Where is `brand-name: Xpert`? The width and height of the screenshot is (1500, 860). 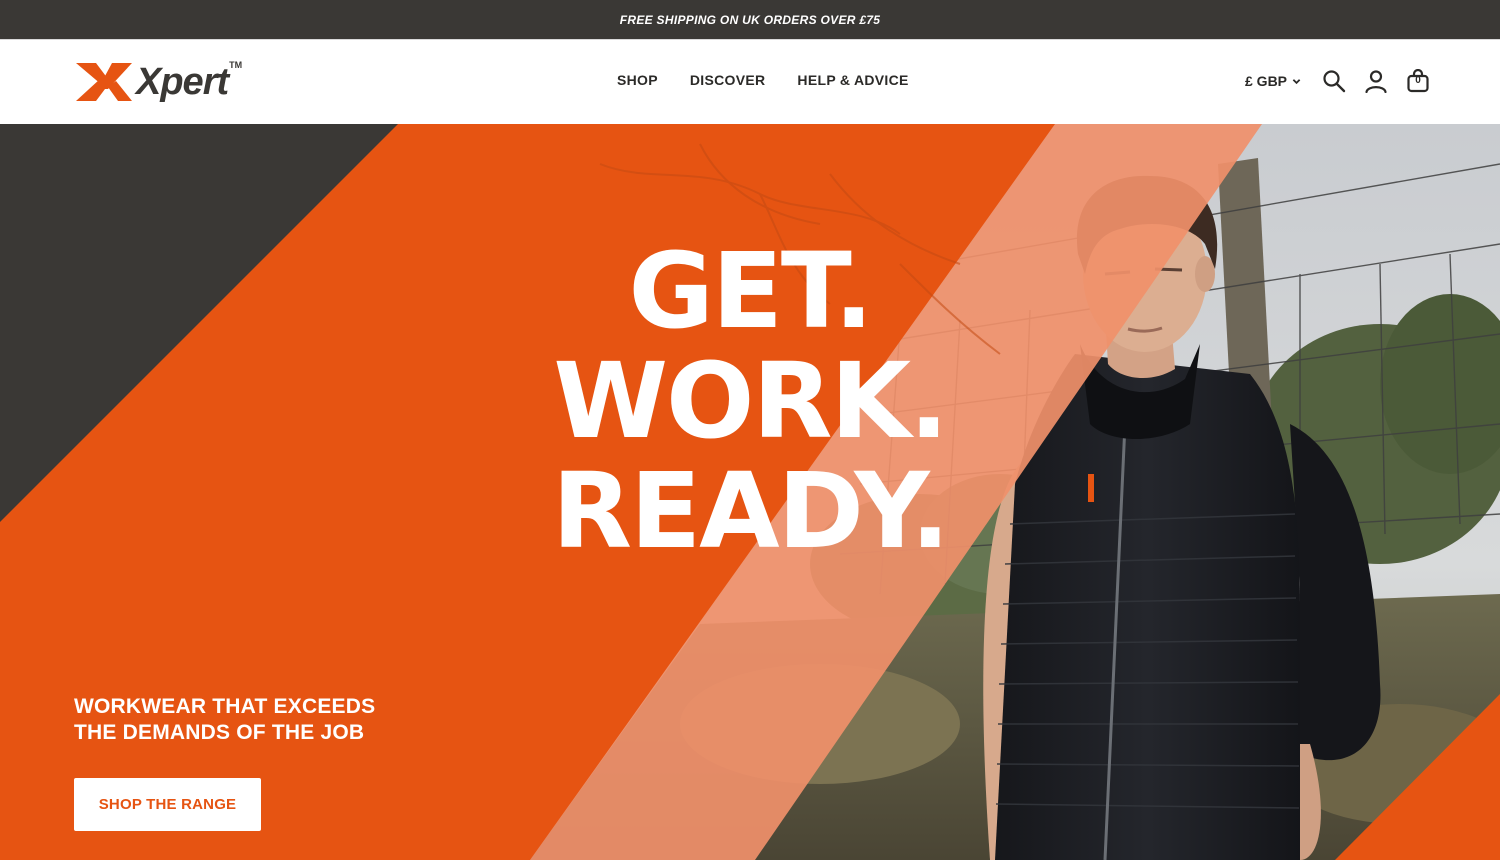 brand-name: Xpert is located at coordinates (182, 82).